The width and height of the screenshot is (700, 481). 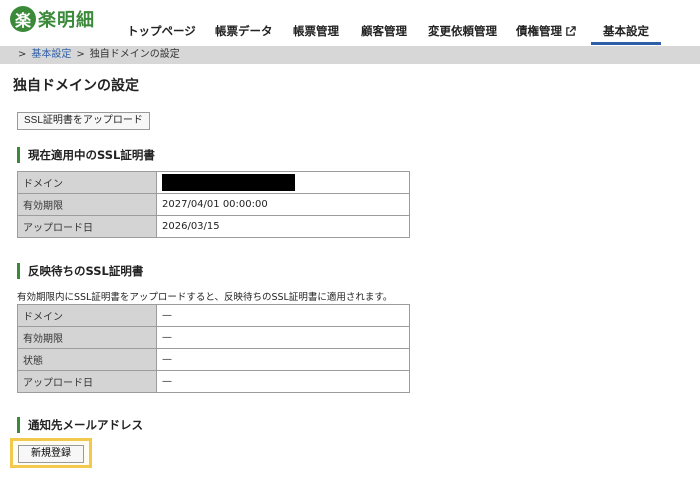 I want to click on page-title: 独自ドメインの設定, so click(x=76, y=86).